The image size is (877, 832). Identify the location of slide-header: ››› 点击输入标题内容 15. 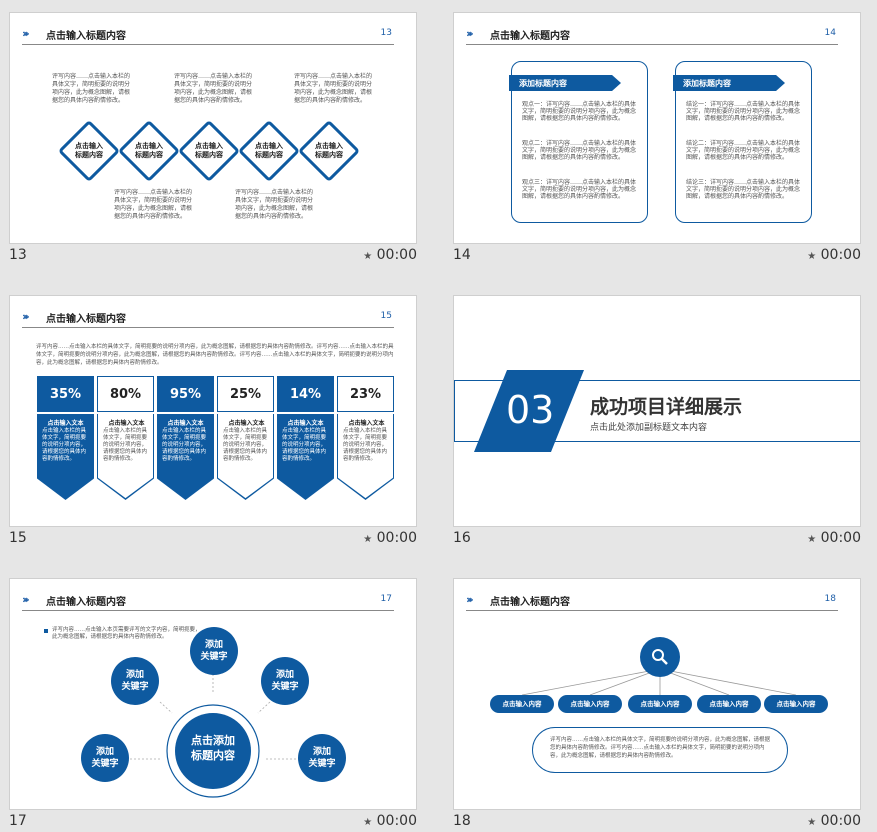
(208, 318).